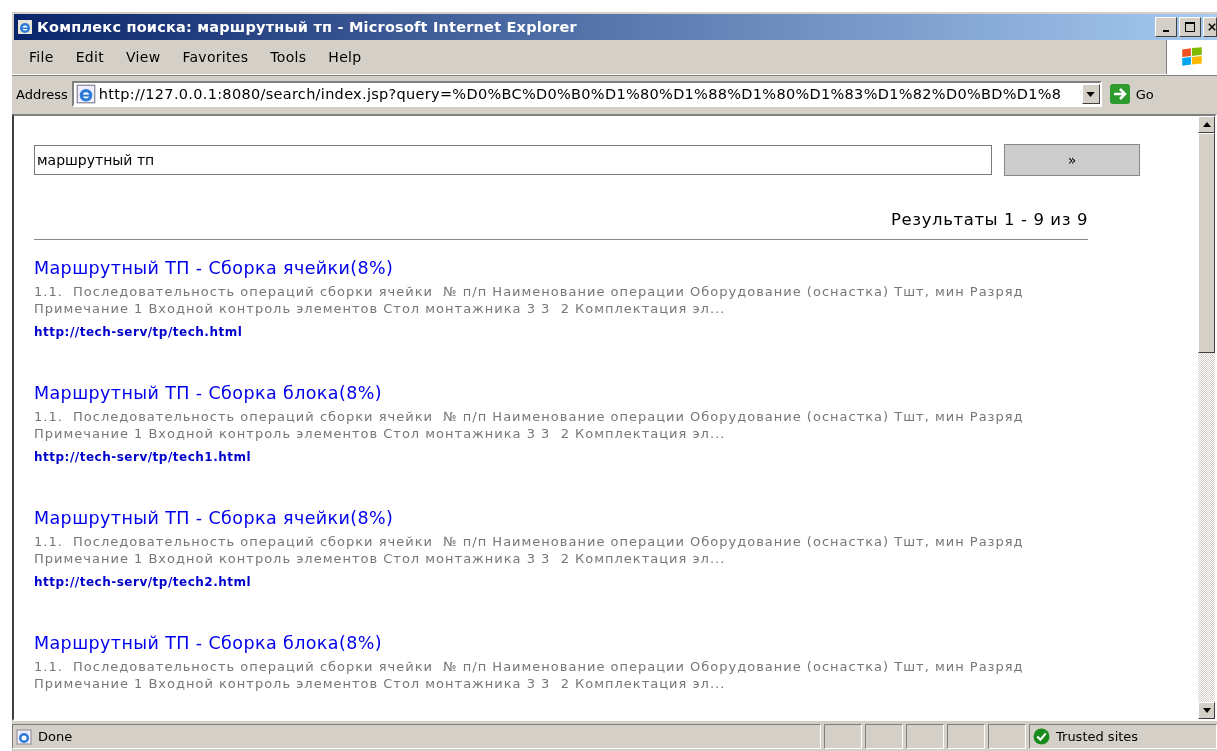  Describe the element at coordinates (989, 219) in the screenshot. I see `results-count: Результаты 1 - 9 из 9` at that location.